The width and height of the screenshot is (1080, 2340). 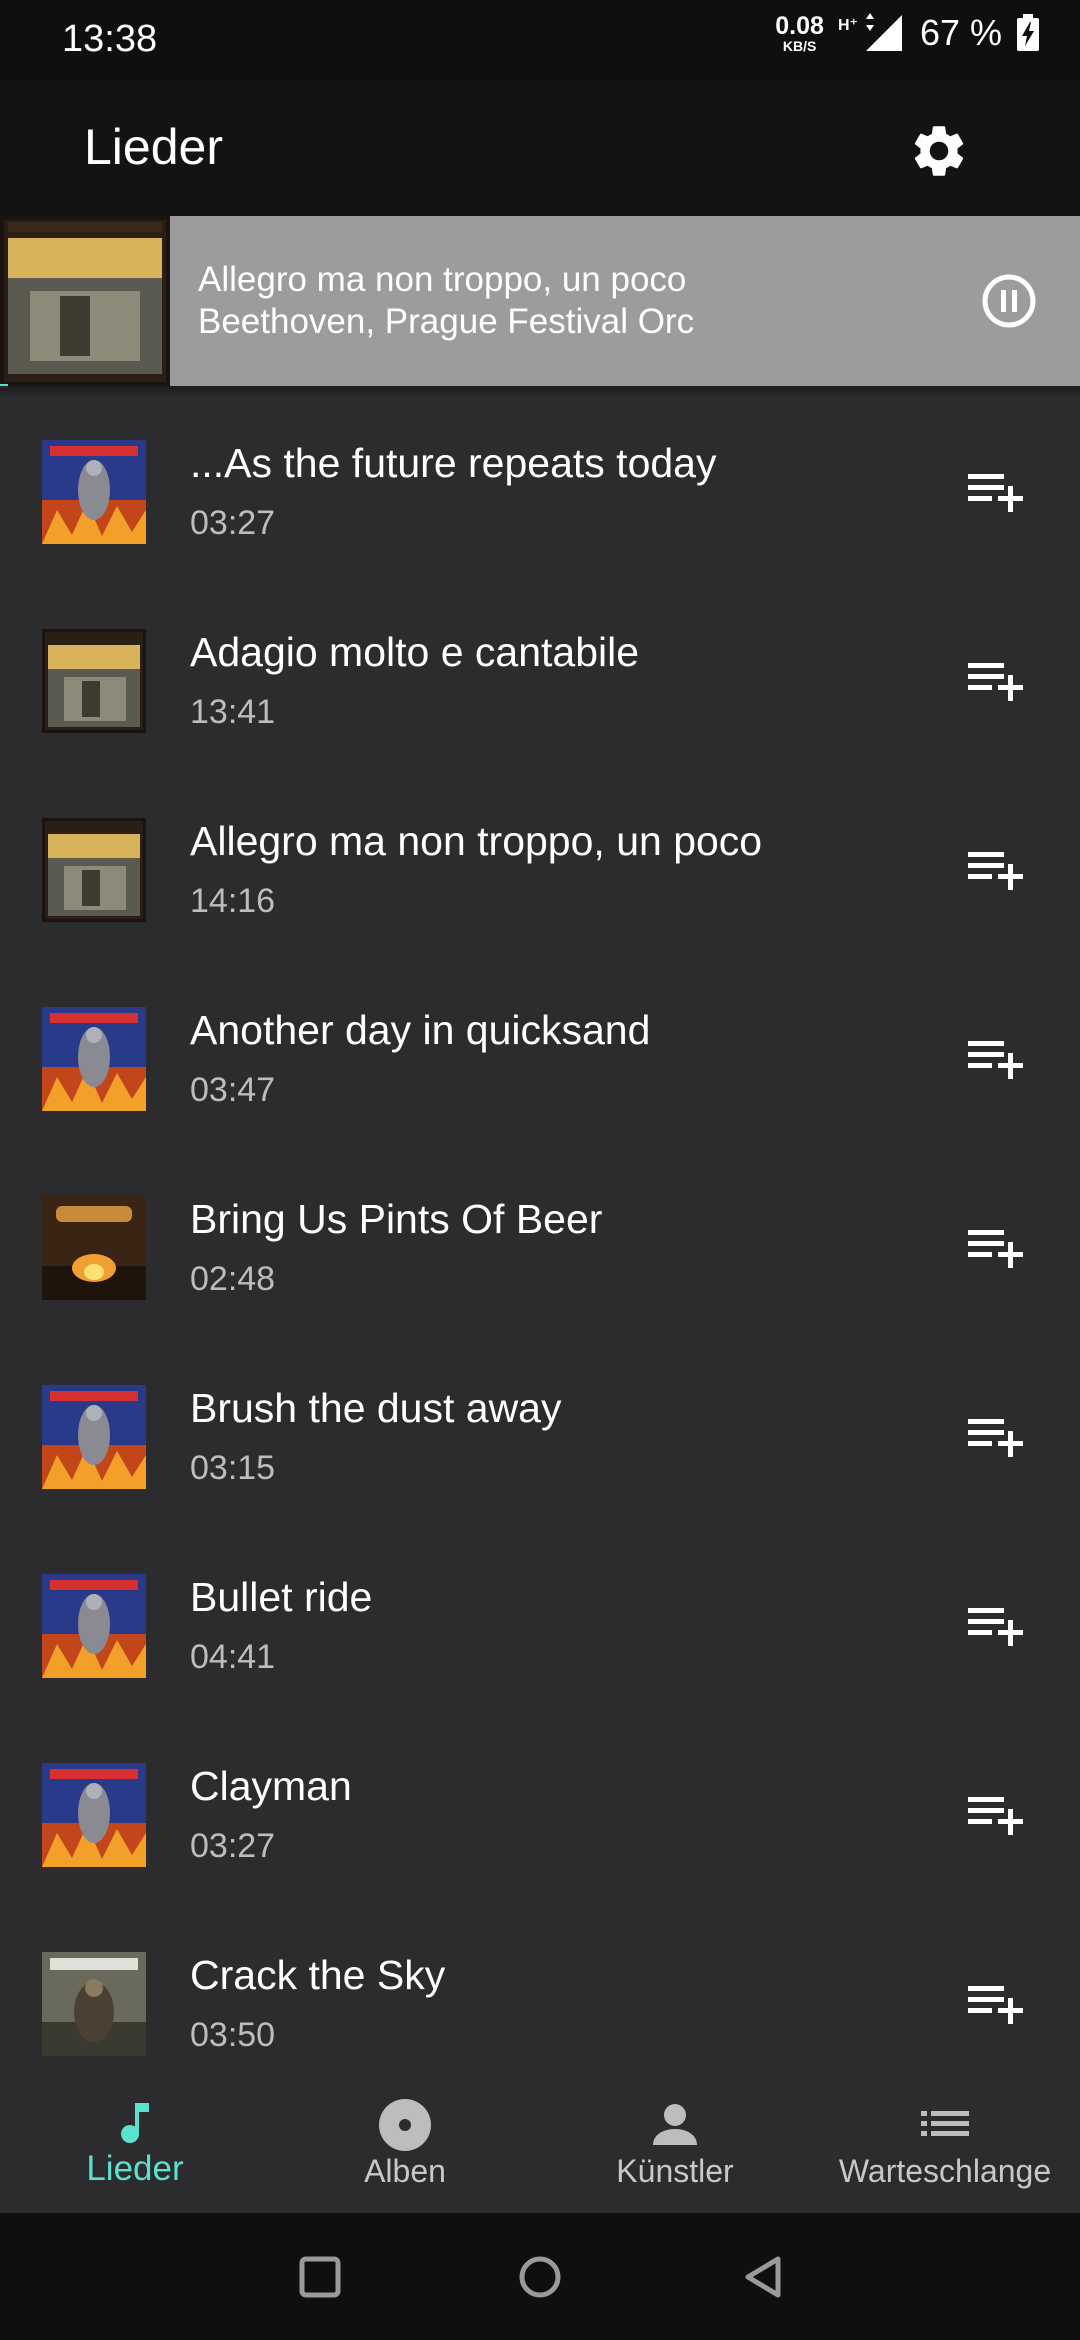 What do you see at coordinates (540, 148) in the screenshot?
I see `app-bar: Lieder` at bounding box center [540, 148].